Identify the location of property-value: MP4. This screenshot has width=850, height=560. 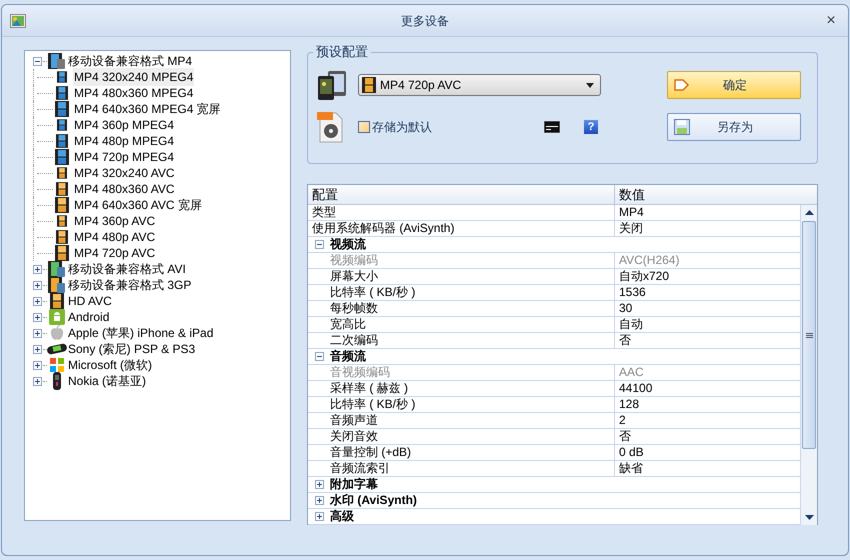
(707, 212).